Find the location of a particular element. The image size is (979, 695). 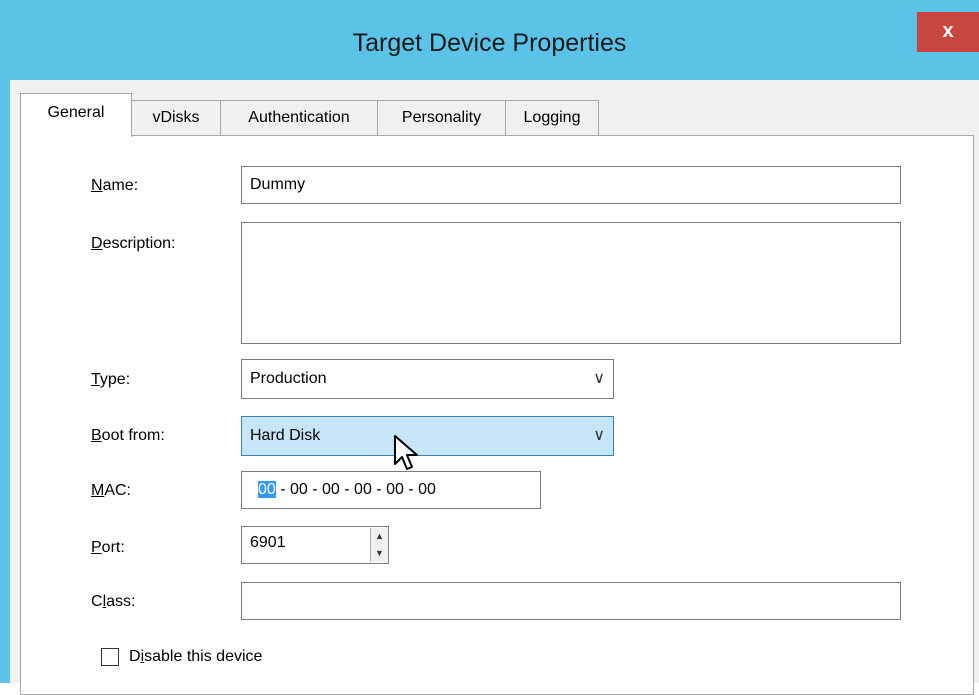

tab-authentication: Authentication is located at coordinates (299, 118).